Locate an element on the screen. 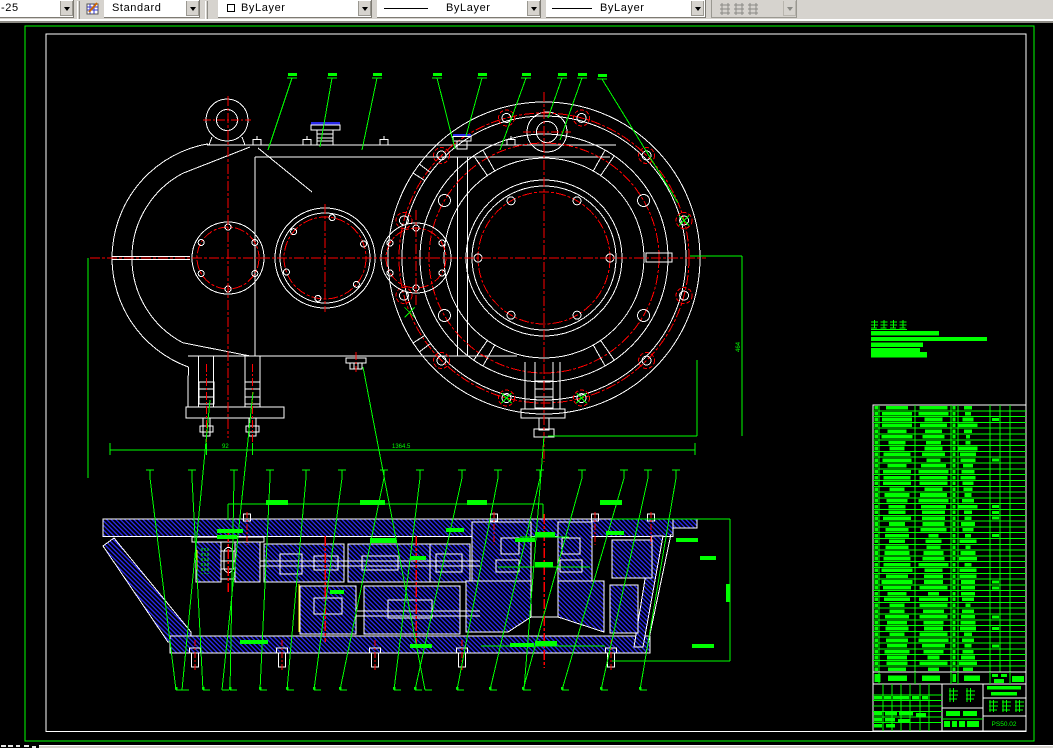 This screenshot has width=1053, height=748. svg-text: PS50.02 is located at coordinates (1004, 724).